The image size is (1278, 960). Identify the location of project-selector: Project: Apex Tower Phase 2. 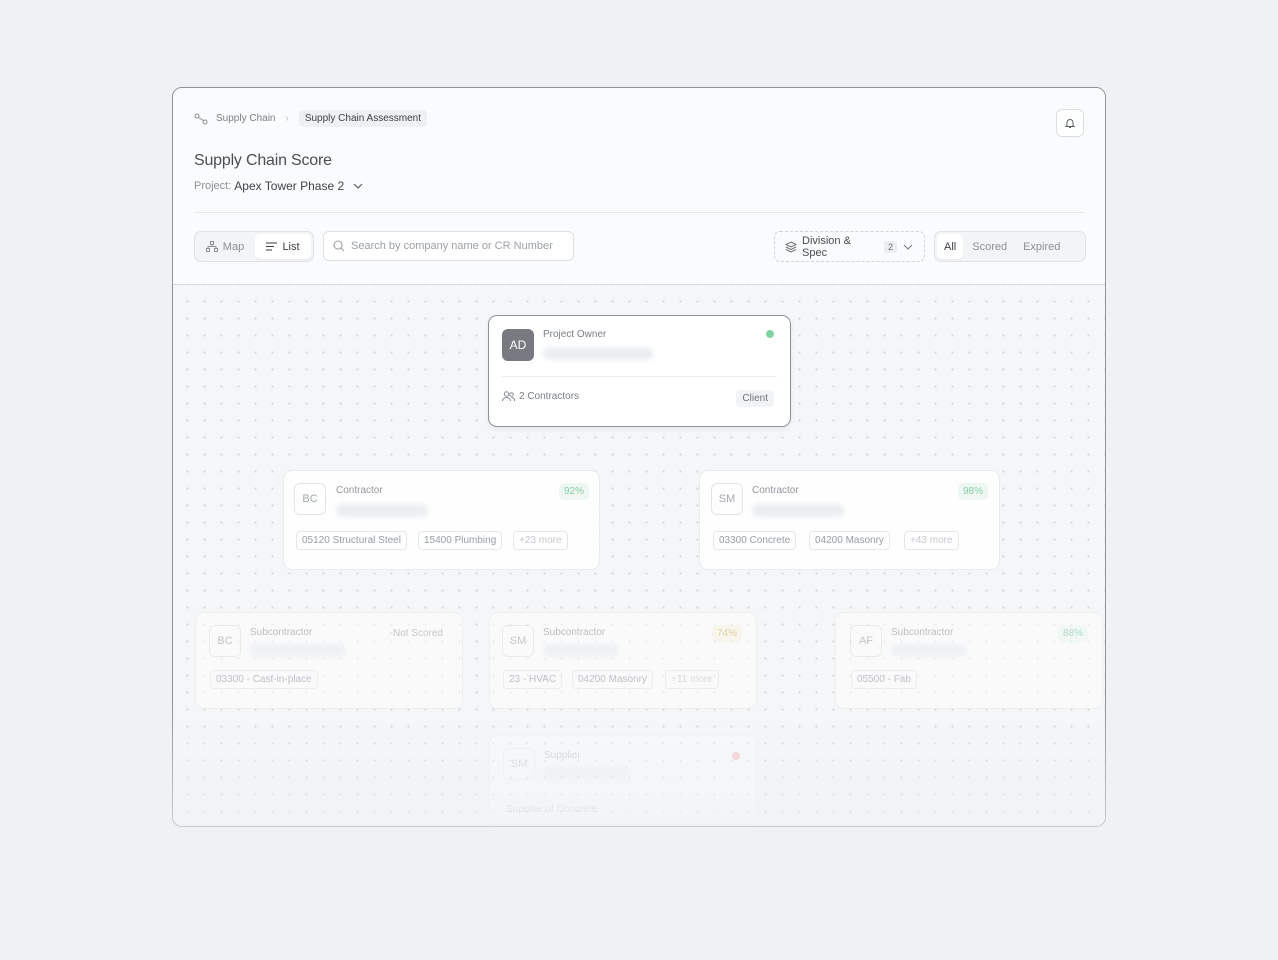
(279, 186).